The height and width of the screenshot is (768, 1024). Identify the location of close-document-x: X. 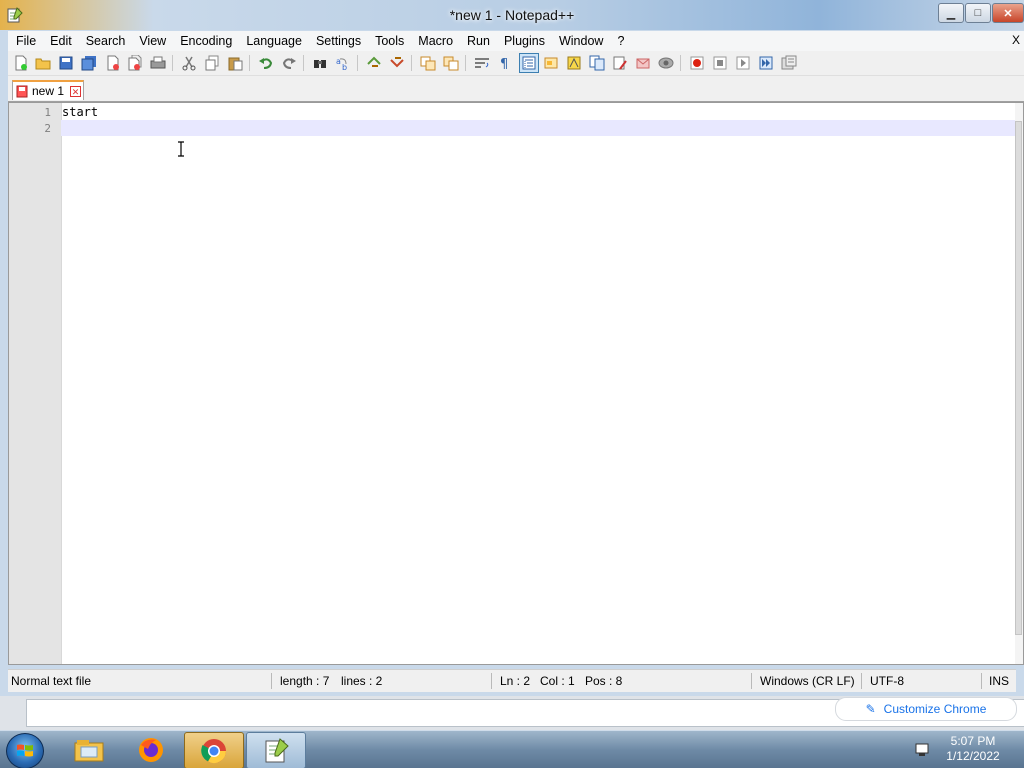
(1016, 40).